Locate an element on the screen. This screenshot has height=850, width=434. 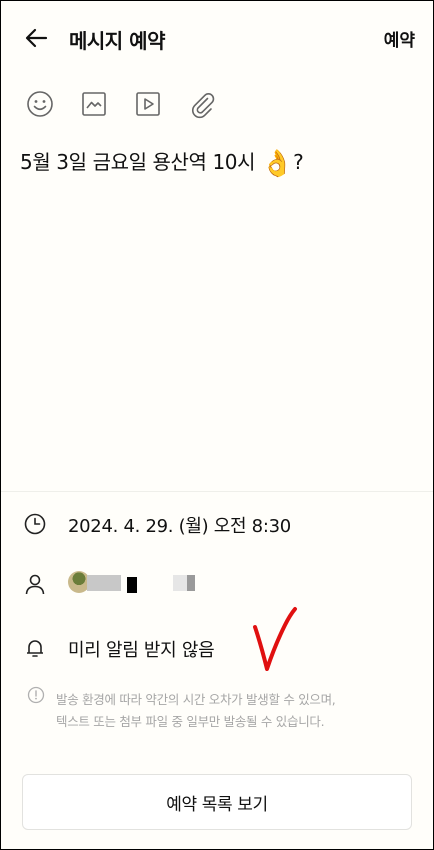
ok-hand-emoji: 👌 is located at coordinates (277, 164).